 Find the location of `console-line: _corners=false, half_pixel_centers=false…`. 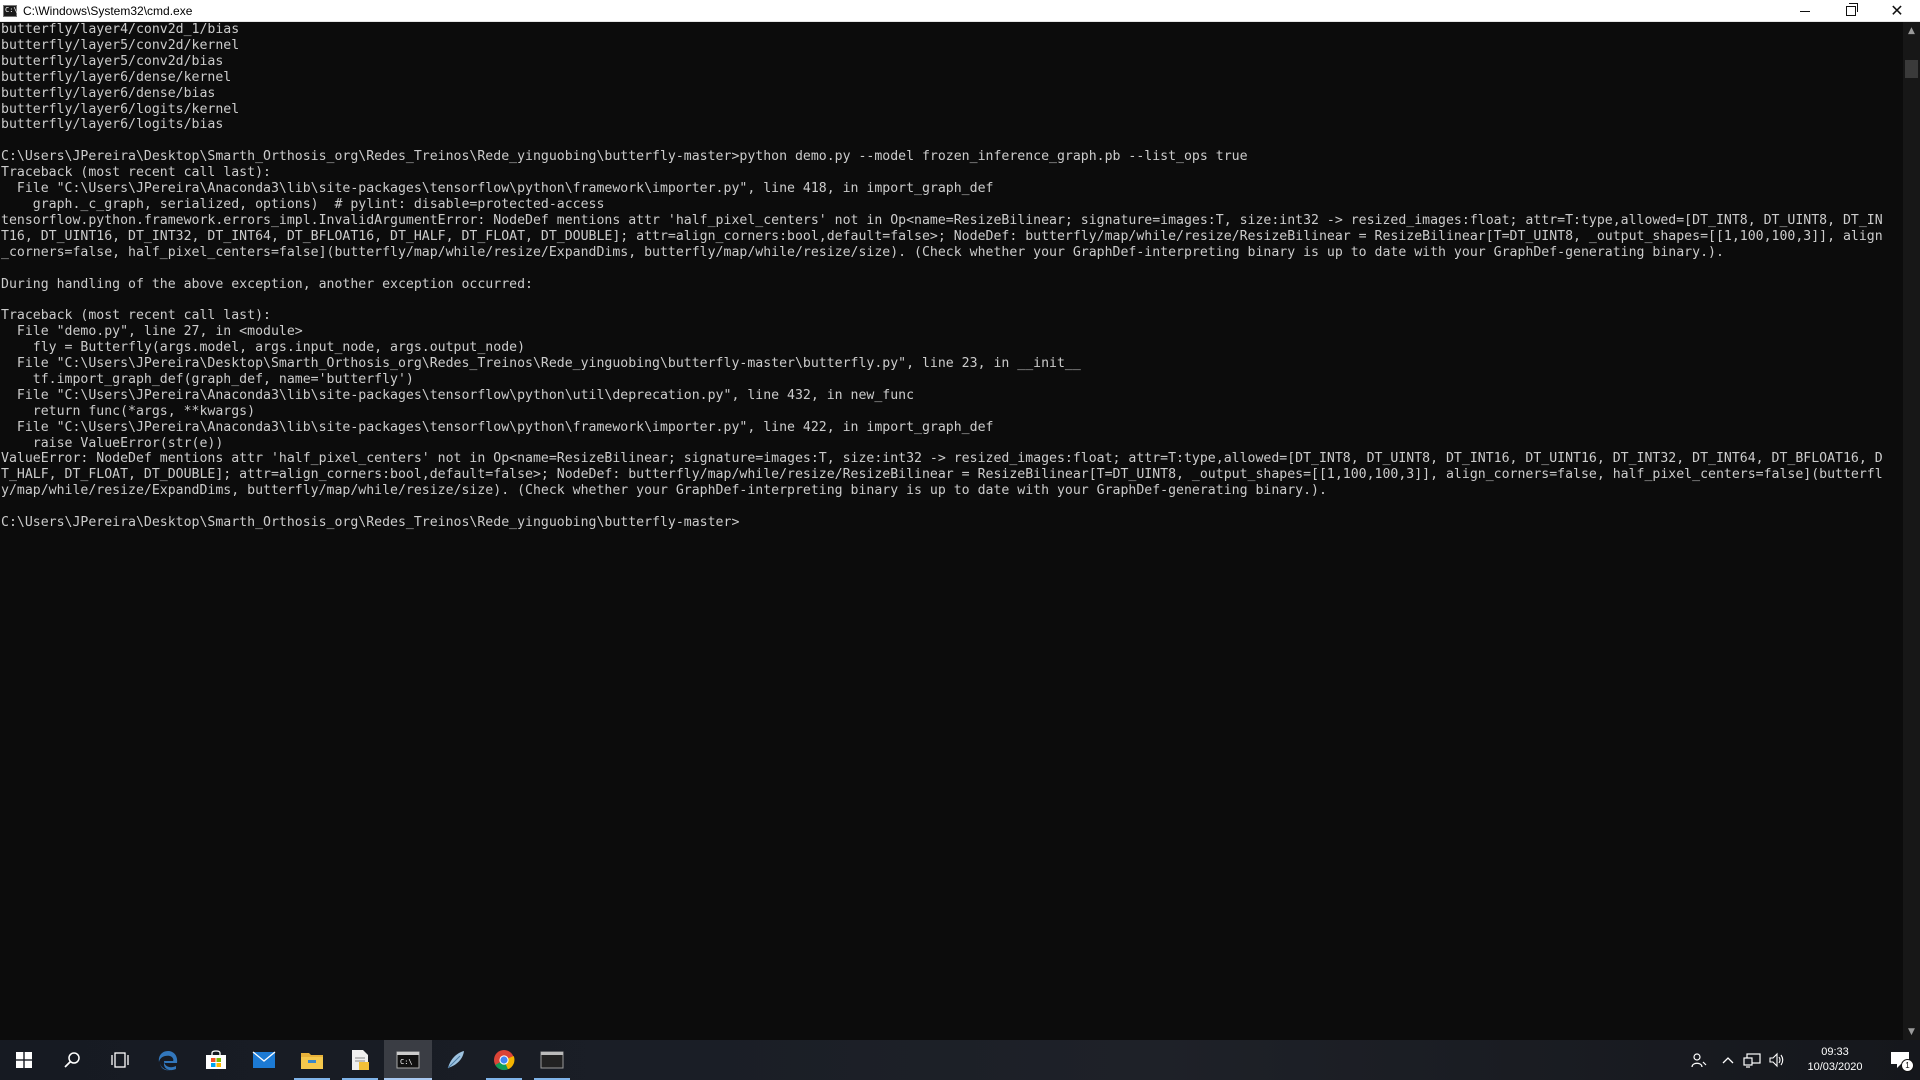

console-line: _corners=false, half_pixel_centers=false… is located at coordinates (862, 252).